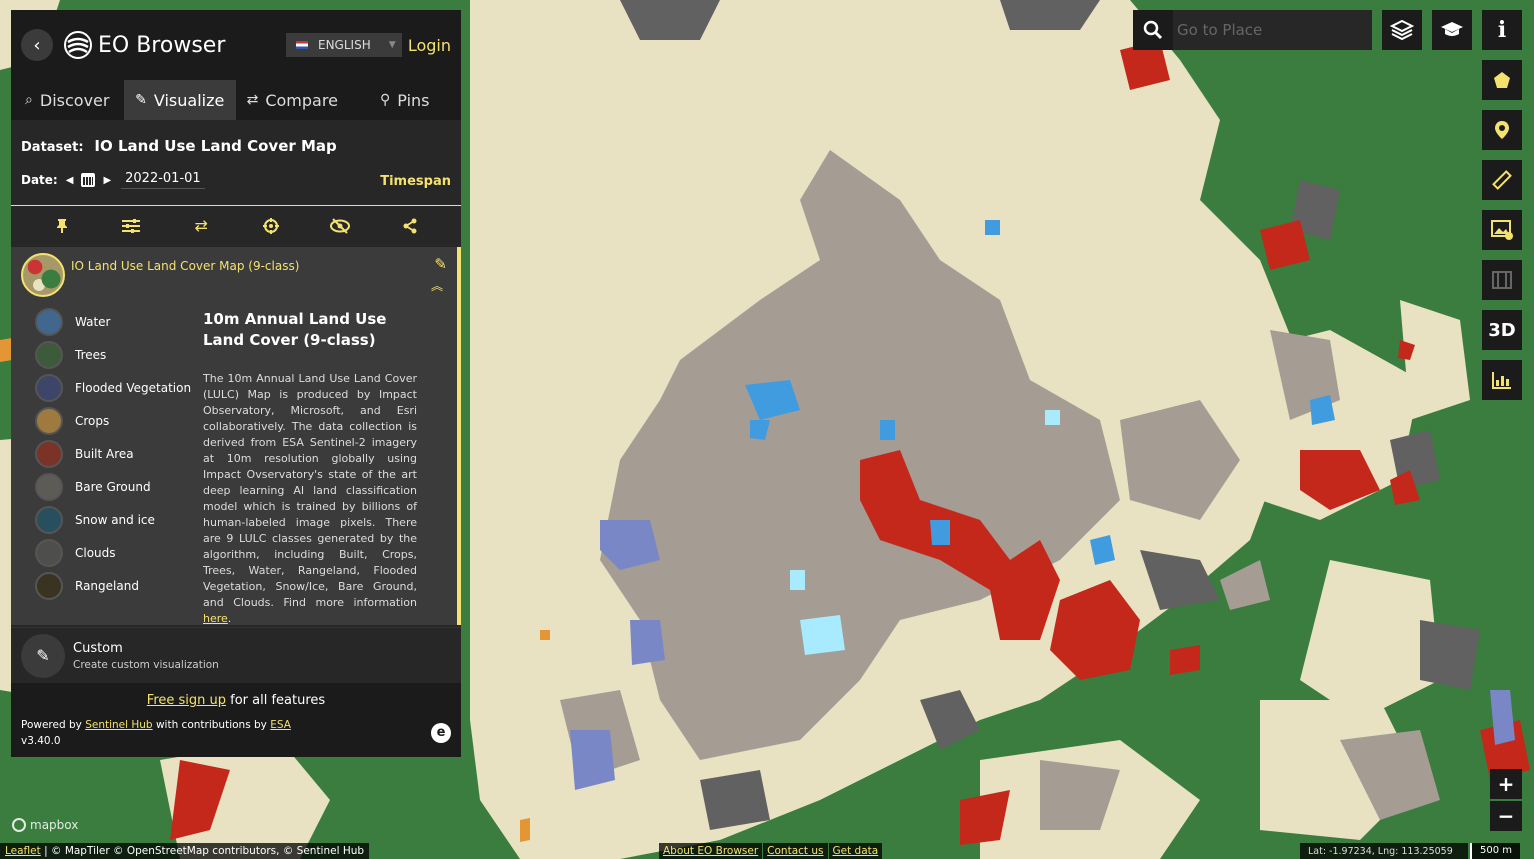 The image size is (1534, 859). I want to click on more-info-link: here, so click(215, 618).